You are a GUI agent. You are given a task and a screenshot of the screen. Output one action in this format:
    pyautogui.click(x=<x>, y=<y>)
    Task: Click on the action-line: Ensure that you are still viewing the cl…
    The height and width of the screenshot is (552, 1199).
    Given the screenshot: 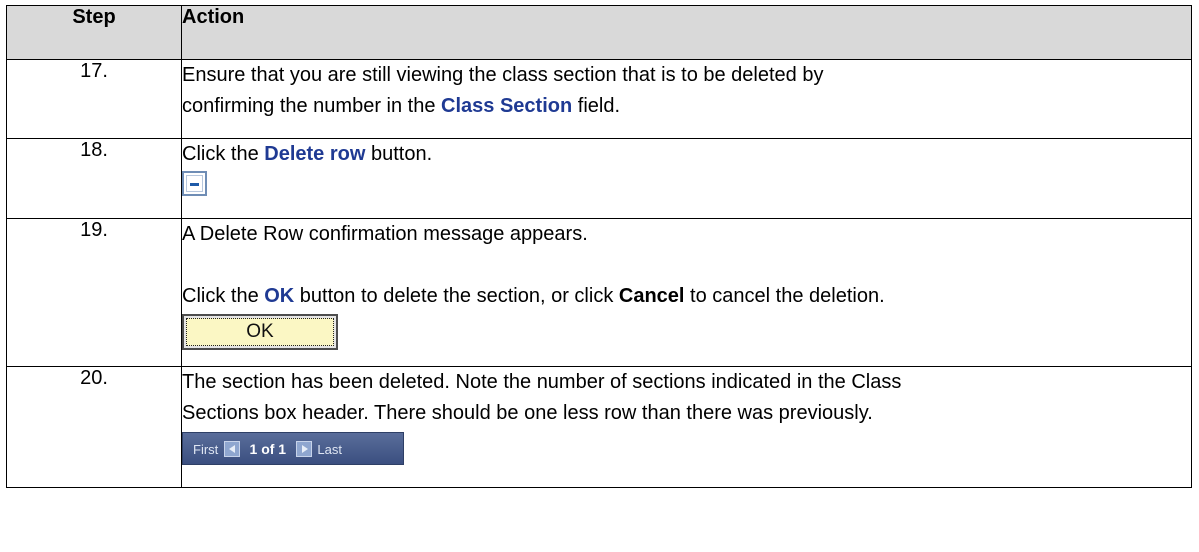 What is the action you would take?
    pyautogui.click(x=686, y=75)
    